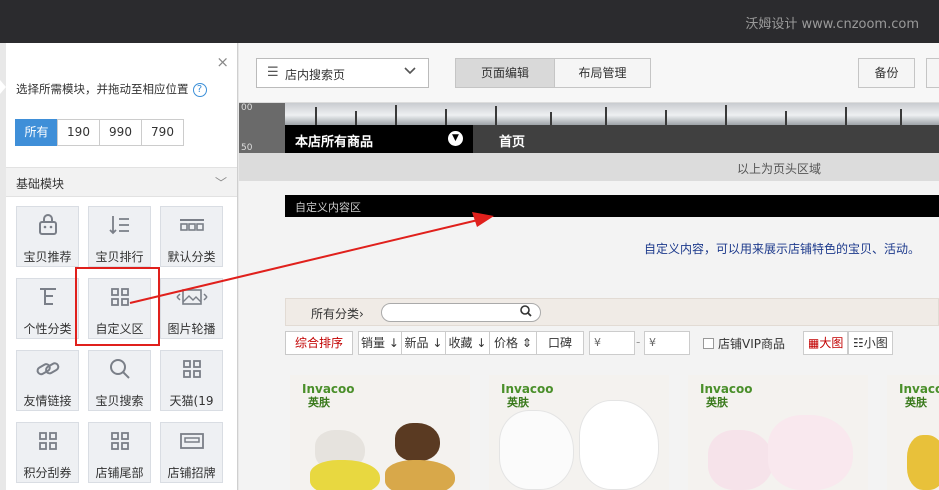  Describe the element at coordinates (191, 452) in the screenshot. I see `module-shop-signboard: 店铺招牌` at that location.